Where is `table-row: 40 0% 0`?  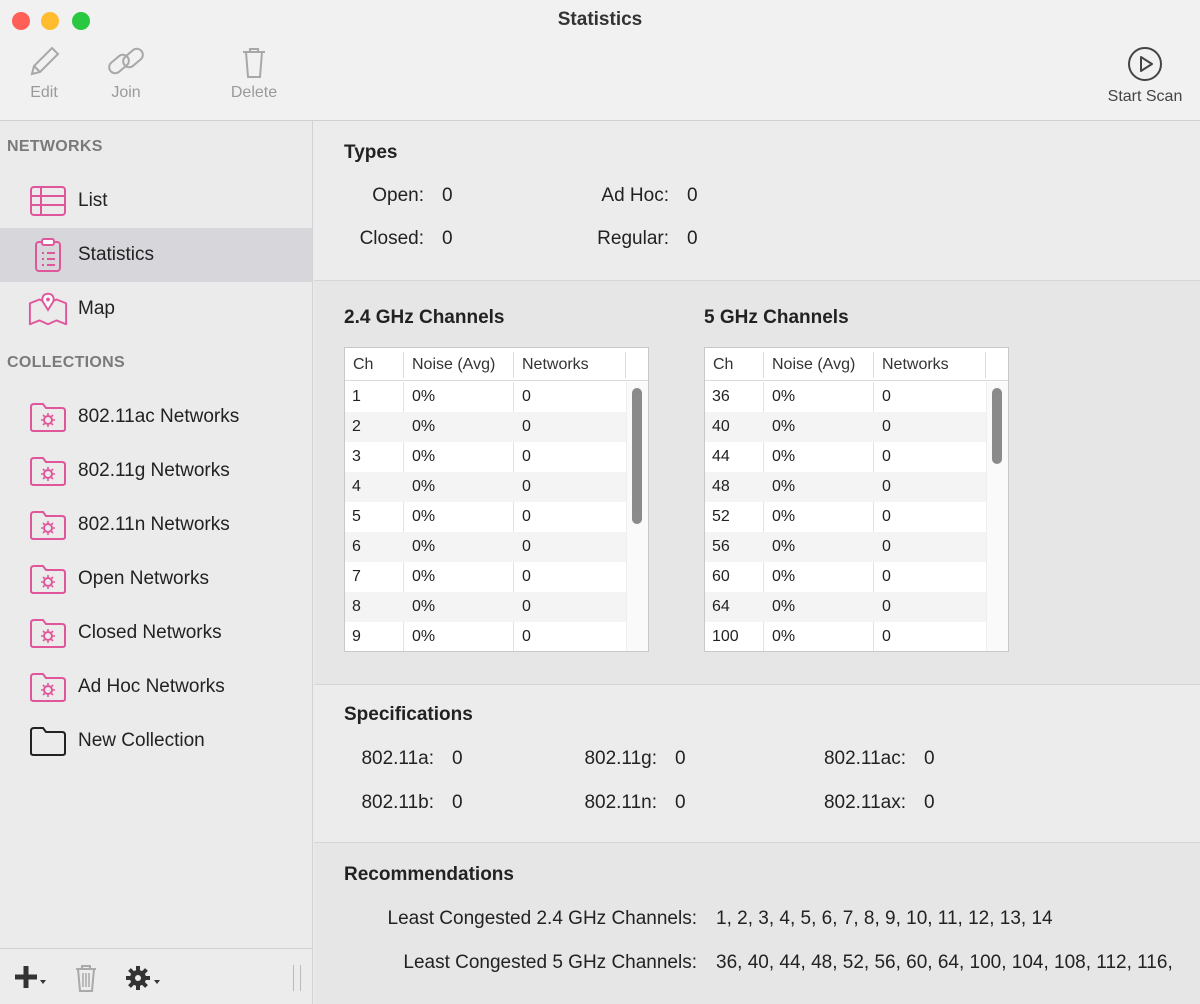
table-row: 40 0% 0 is located at coordinates (846, 427).